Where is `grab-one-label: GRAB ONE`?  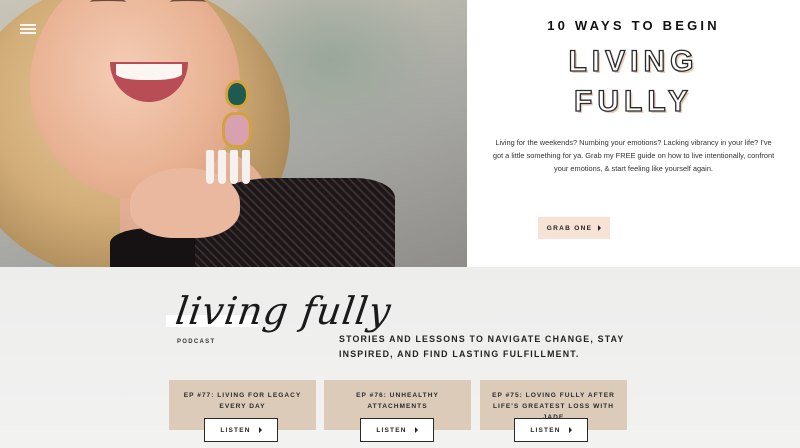
grab-one-label: GRAB ONE is located at coordinates (569, 228).